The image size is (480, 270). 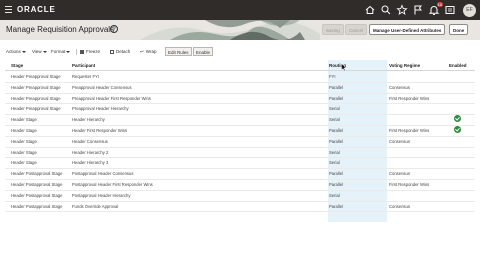 I want to click on apps-icon, so click(x=450, y=10).